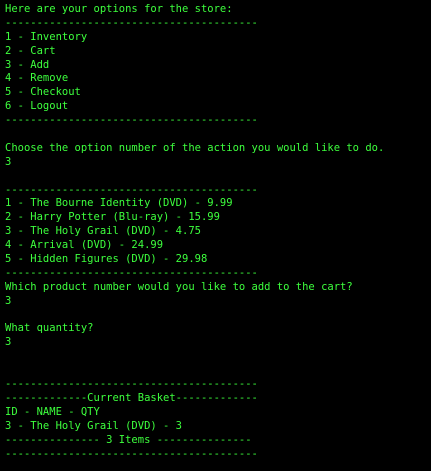 This screenshot has height=471, width=431. What do you see at coordinates (106, 259) in the screenshot?
I see `terminal-line: 5 - Hidden Figures (DVD) - 29.98` at bounding box center [106, 259].